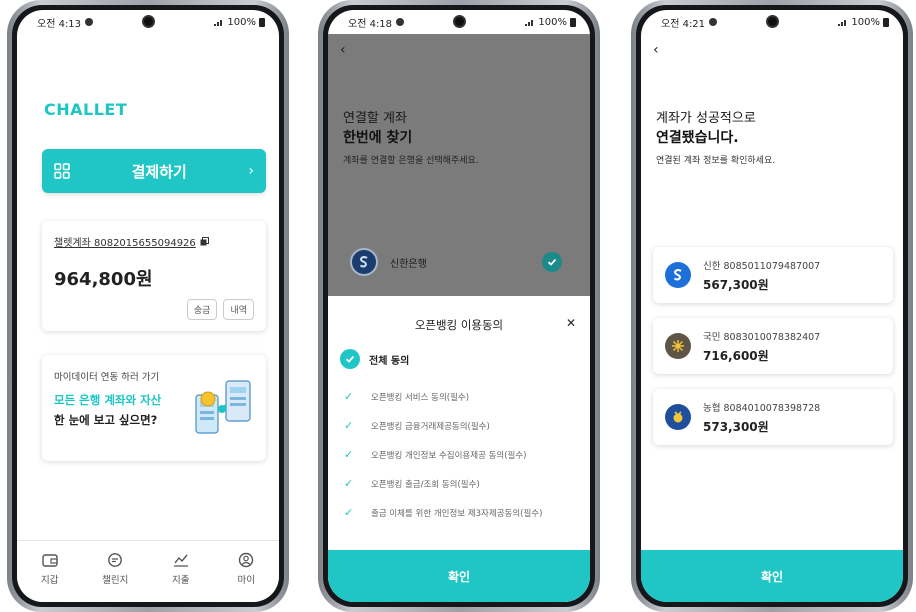 This screenshot has width=916, height=612. Describe the element at coordinates (697, 138) in the screenshot. I see `success-title-line2: 연결됐습니다.` at that location.